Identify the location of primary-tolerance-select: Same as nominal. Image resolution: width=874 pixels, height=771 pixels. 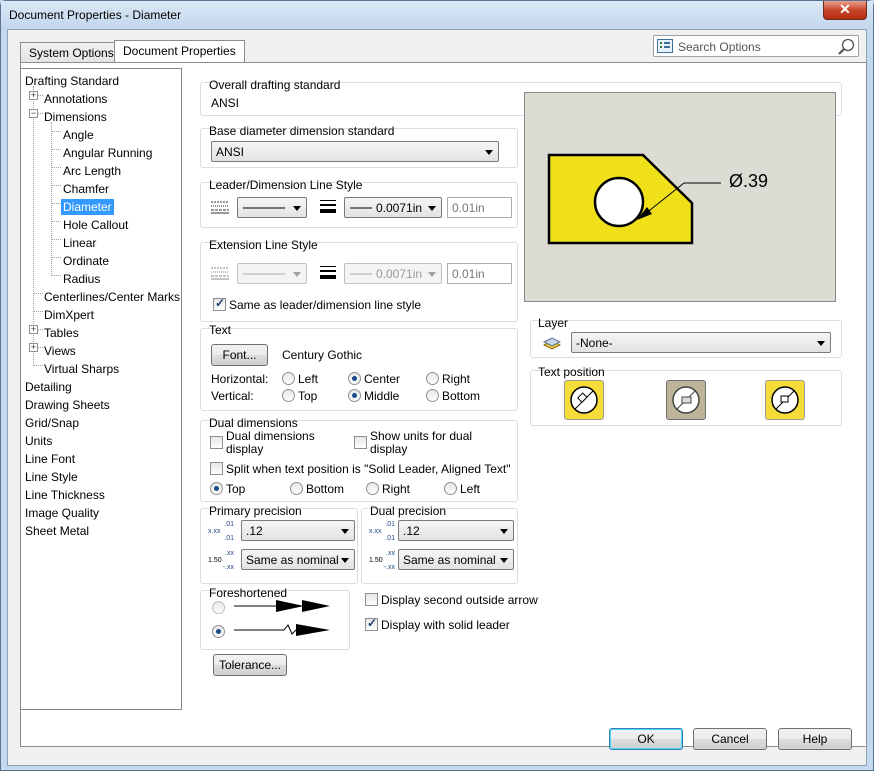
(298, 559).